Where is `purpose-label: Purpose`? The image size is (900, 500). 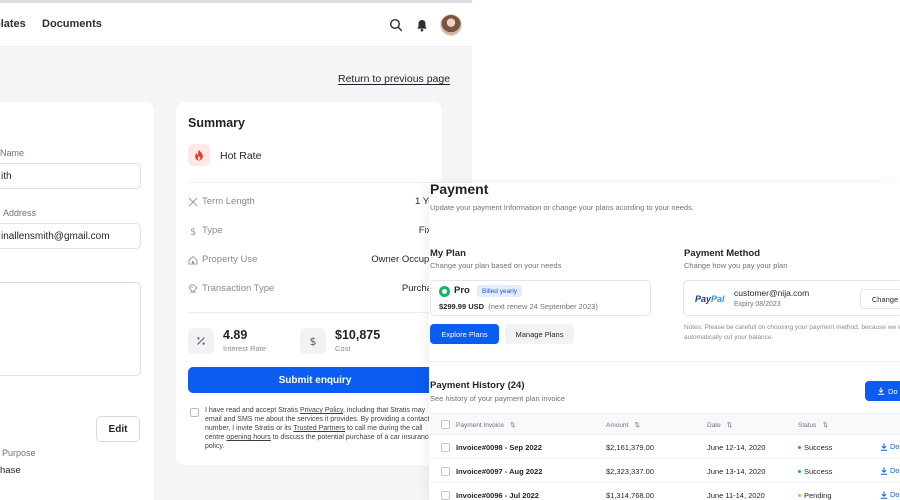 purpose-label: Purpose is located at coordinates (19, 453).